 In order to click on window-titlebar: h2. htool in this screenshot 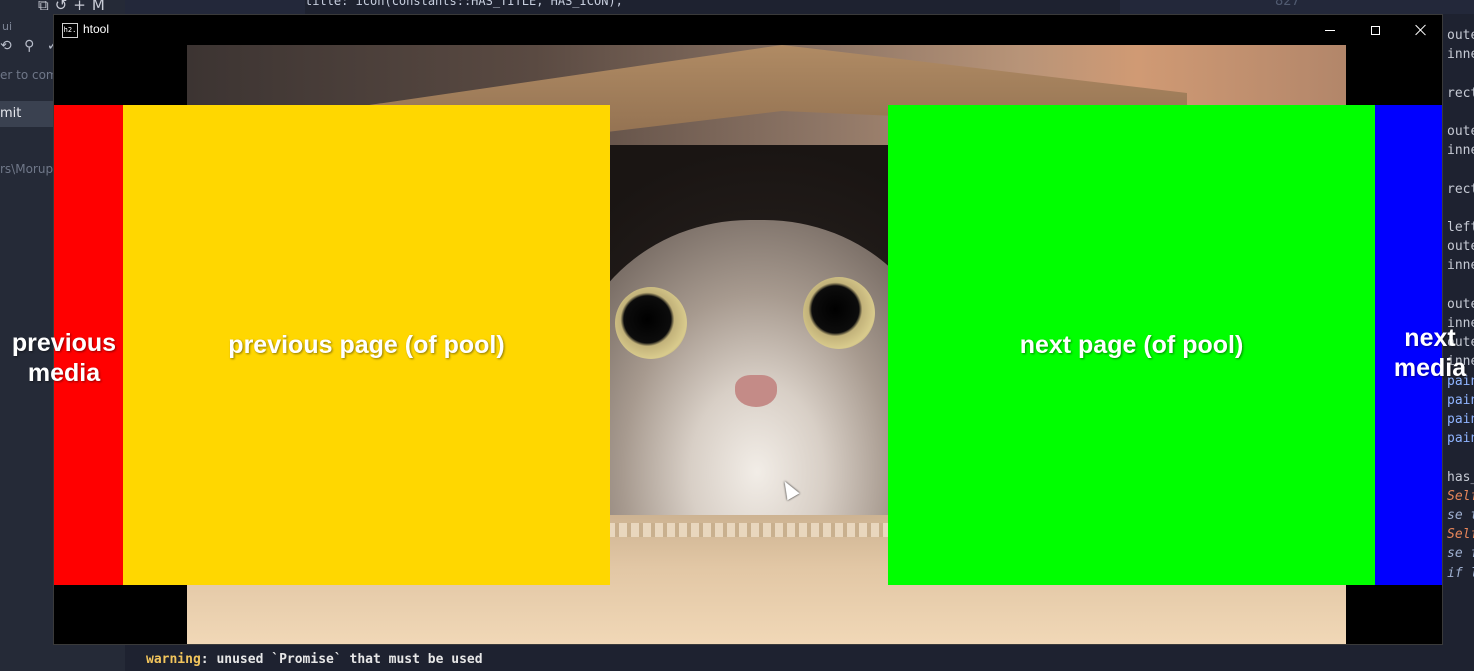, I will do `click(748, 30)`.